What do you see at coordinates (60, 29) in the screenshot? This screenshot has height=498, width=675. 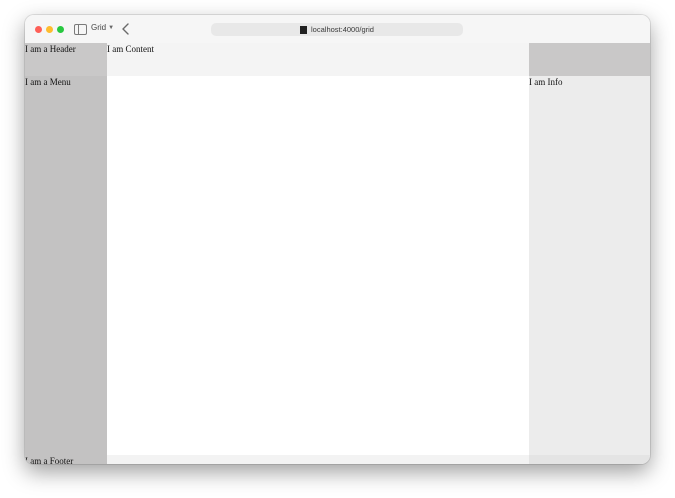 I see `zoom-window-button` at bounding box center [60, 29].